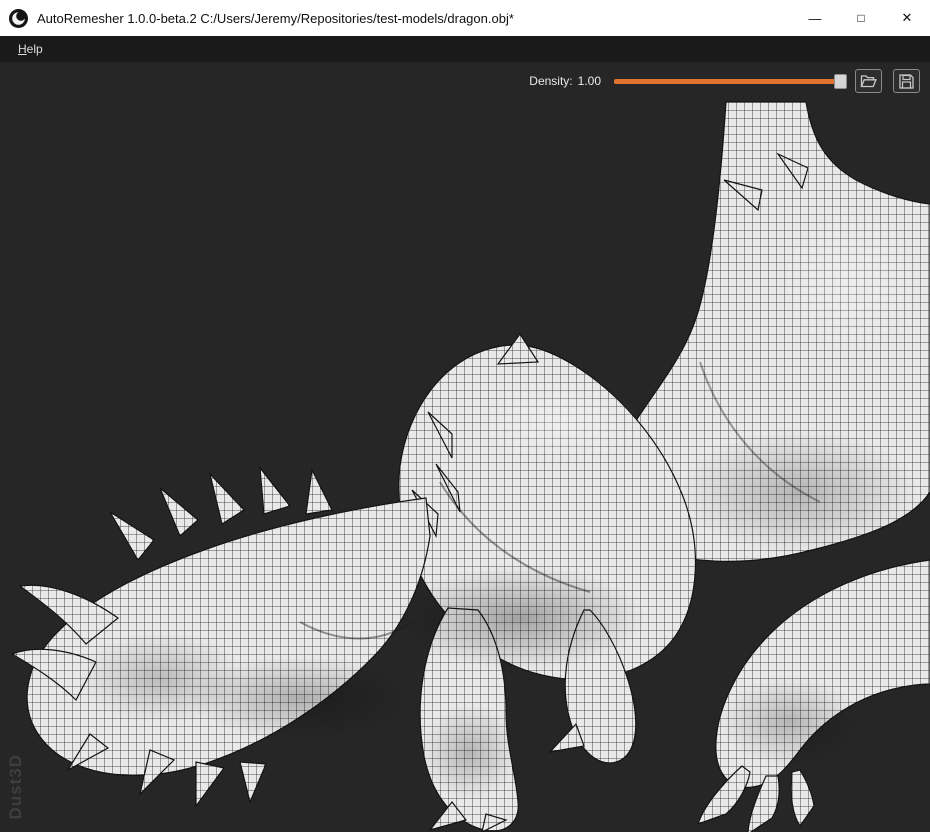 The width and height of the screenshot is (930, 832). What do you see at coordinates (15, 787) in the screenshot?
I see `dust3d-watermark: Dust3D` at bounding box center [15, 787].